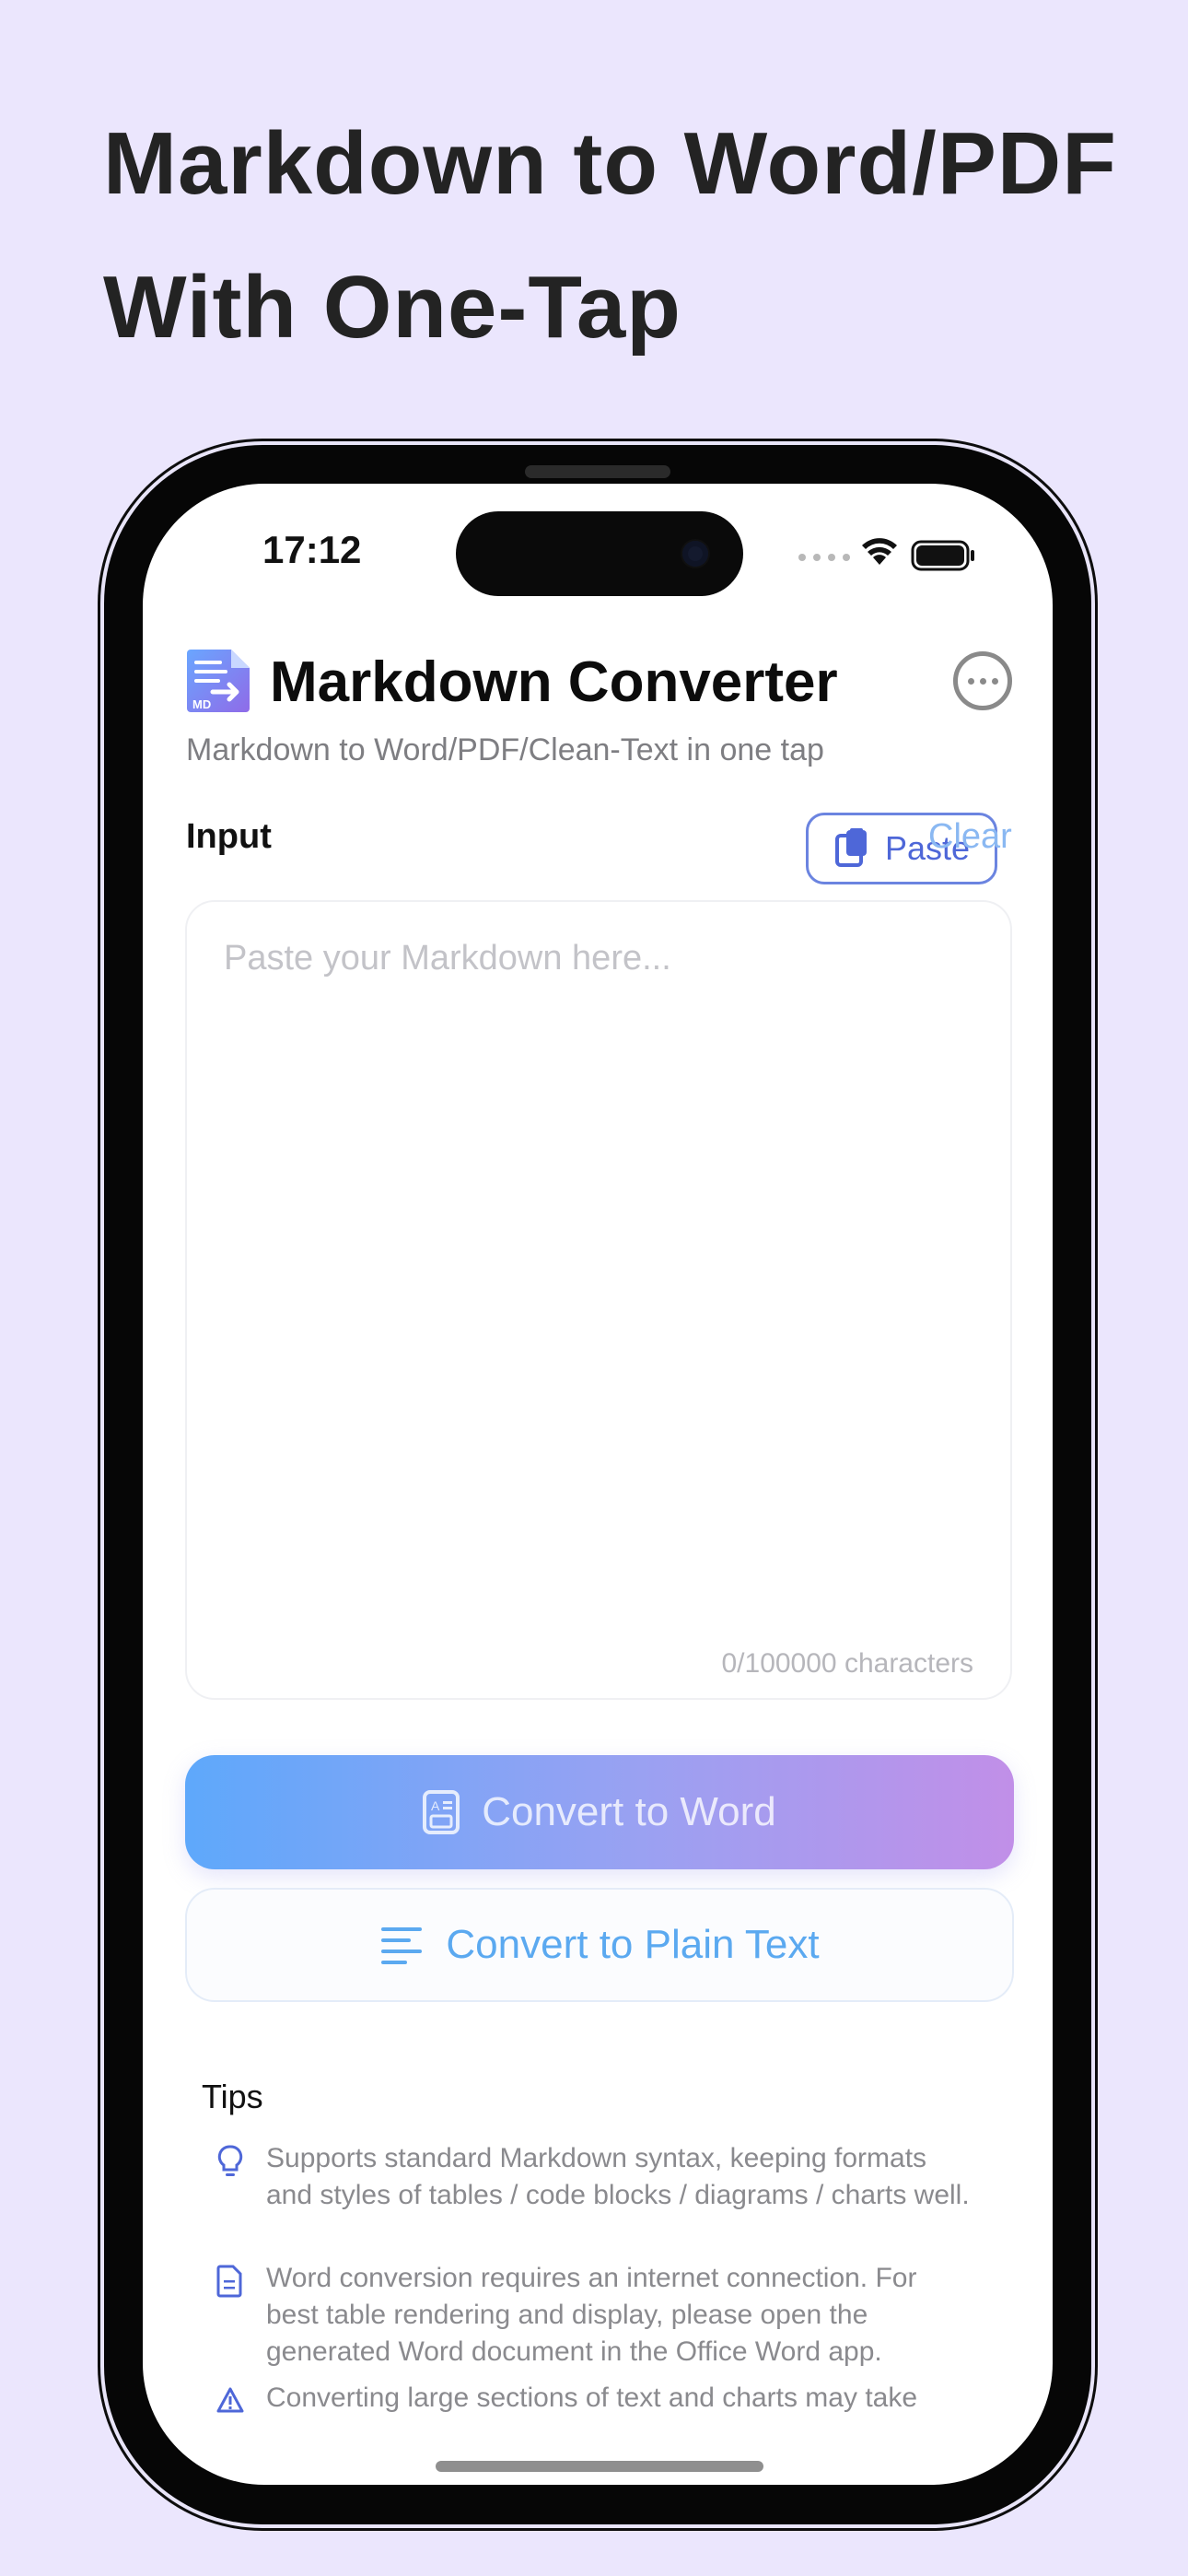 The width and height of the screenshot is (1188, 2576). I want to click on lightbulb-icon, so click(230, 2160).